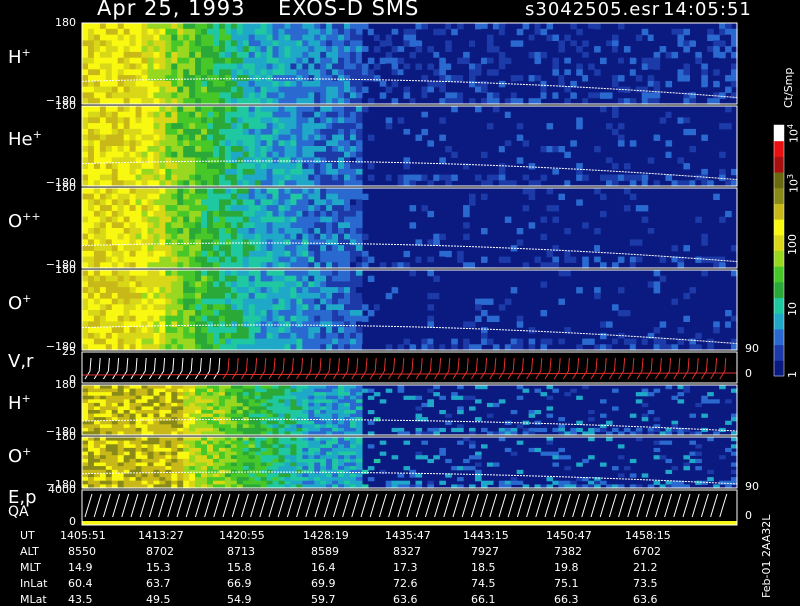 The width and height of the screenshot is (800, 606). I want to click on panel-vr-ymax: 25, so click(56, 351).